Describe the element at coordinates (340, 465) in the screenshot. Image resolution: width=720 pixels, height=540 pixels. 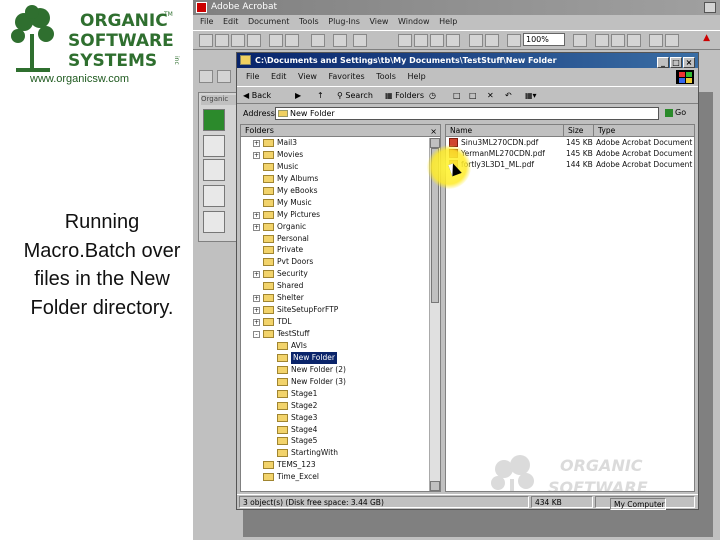
I see `folder-tree-item: TEMS_123` at that location.